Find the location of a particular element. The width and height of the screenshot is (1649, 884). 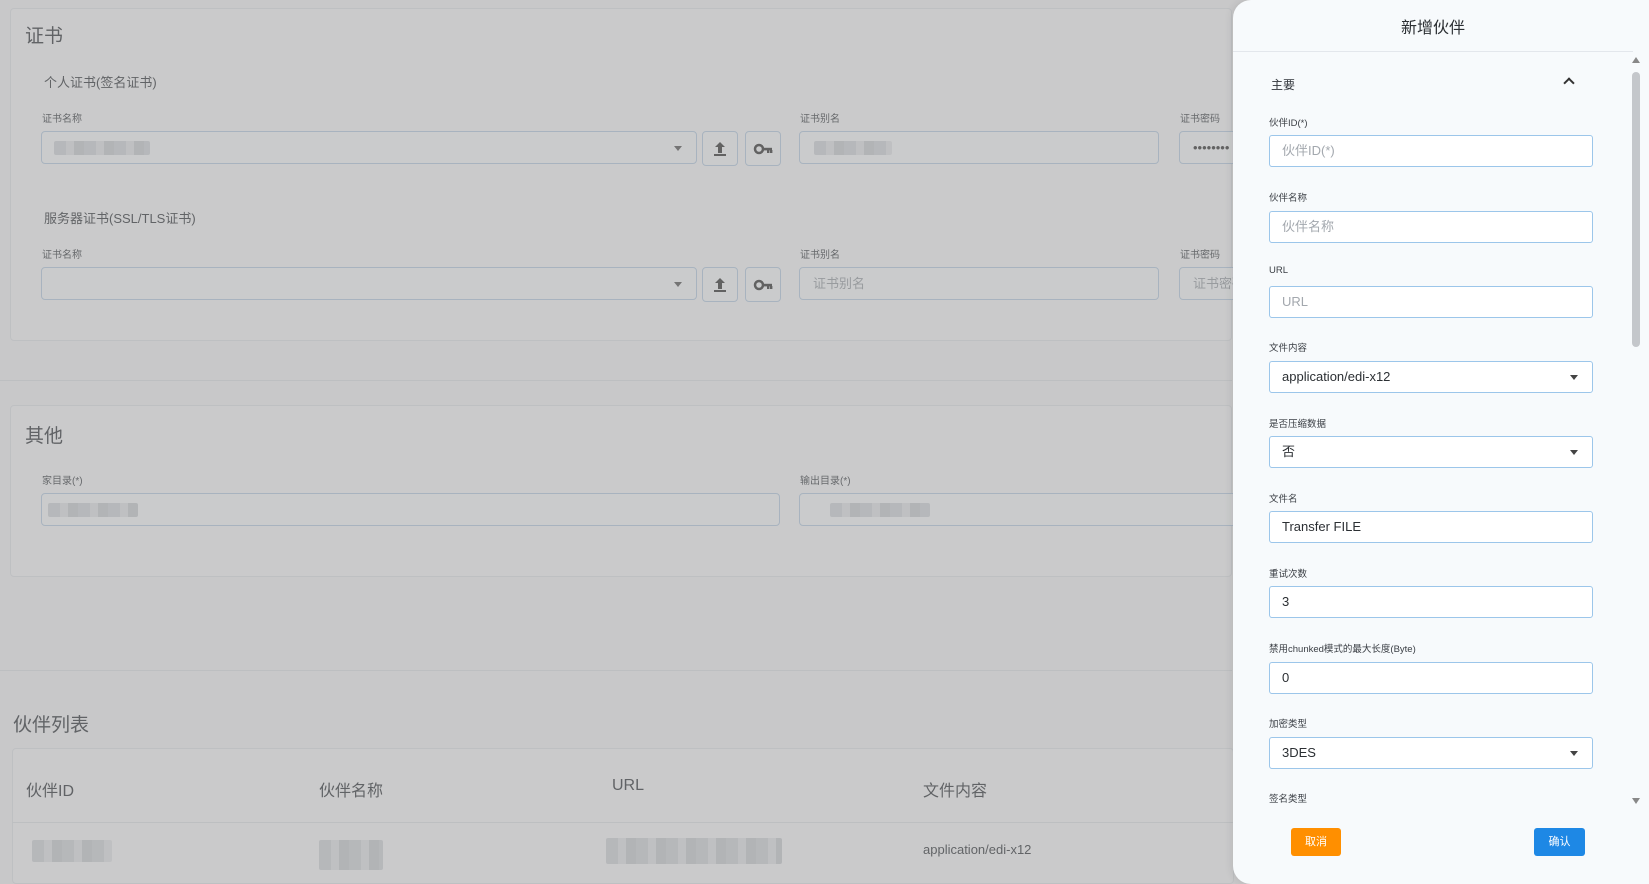

retry-label: 重试次数 is located at coordinates (1288, 574).